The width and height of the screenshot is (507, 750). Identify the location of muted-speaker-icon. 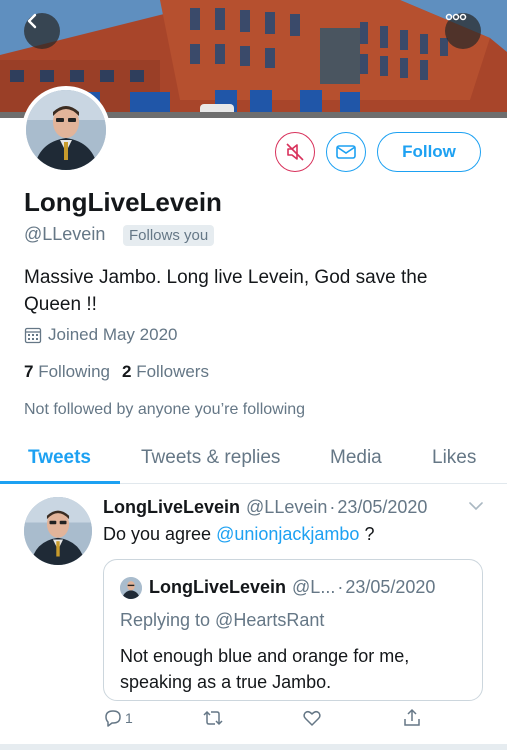
(295, 152).